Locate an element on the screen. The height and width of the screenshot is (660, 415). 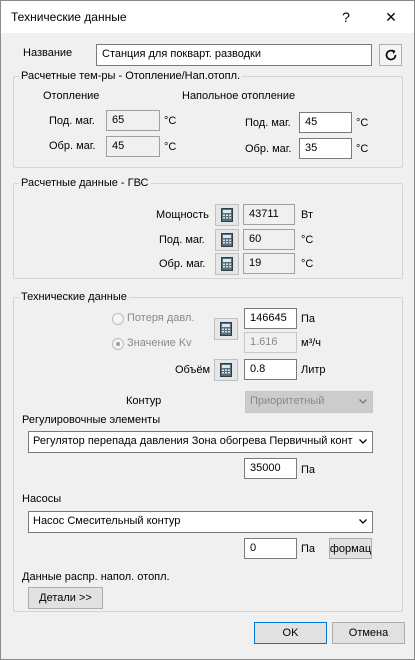
refresh-button is located at coordinates (390, 55).